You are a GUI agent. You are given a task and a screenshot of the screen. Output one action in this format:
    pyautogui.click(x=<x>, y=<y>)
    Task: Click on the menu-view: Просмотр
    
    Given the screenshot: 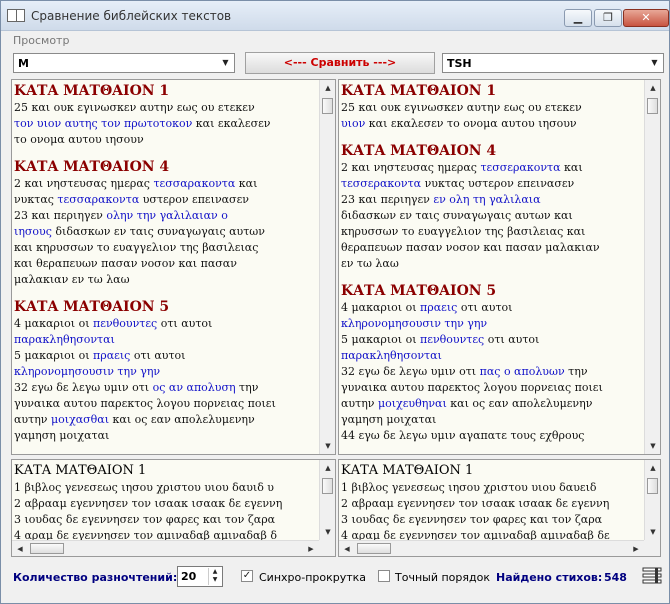 What is the action you would take?
    pyautogui.click(x=41, y=40)
    